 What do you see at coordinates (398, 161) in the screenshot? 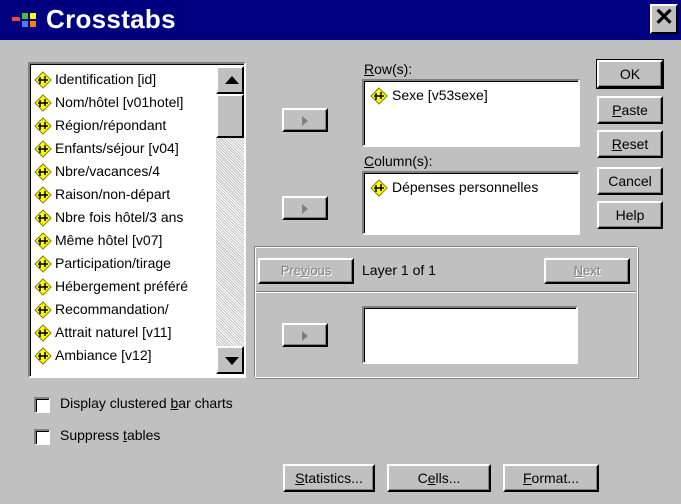
I see `columns-label: Column(s):` at bounding box center [398, 161].